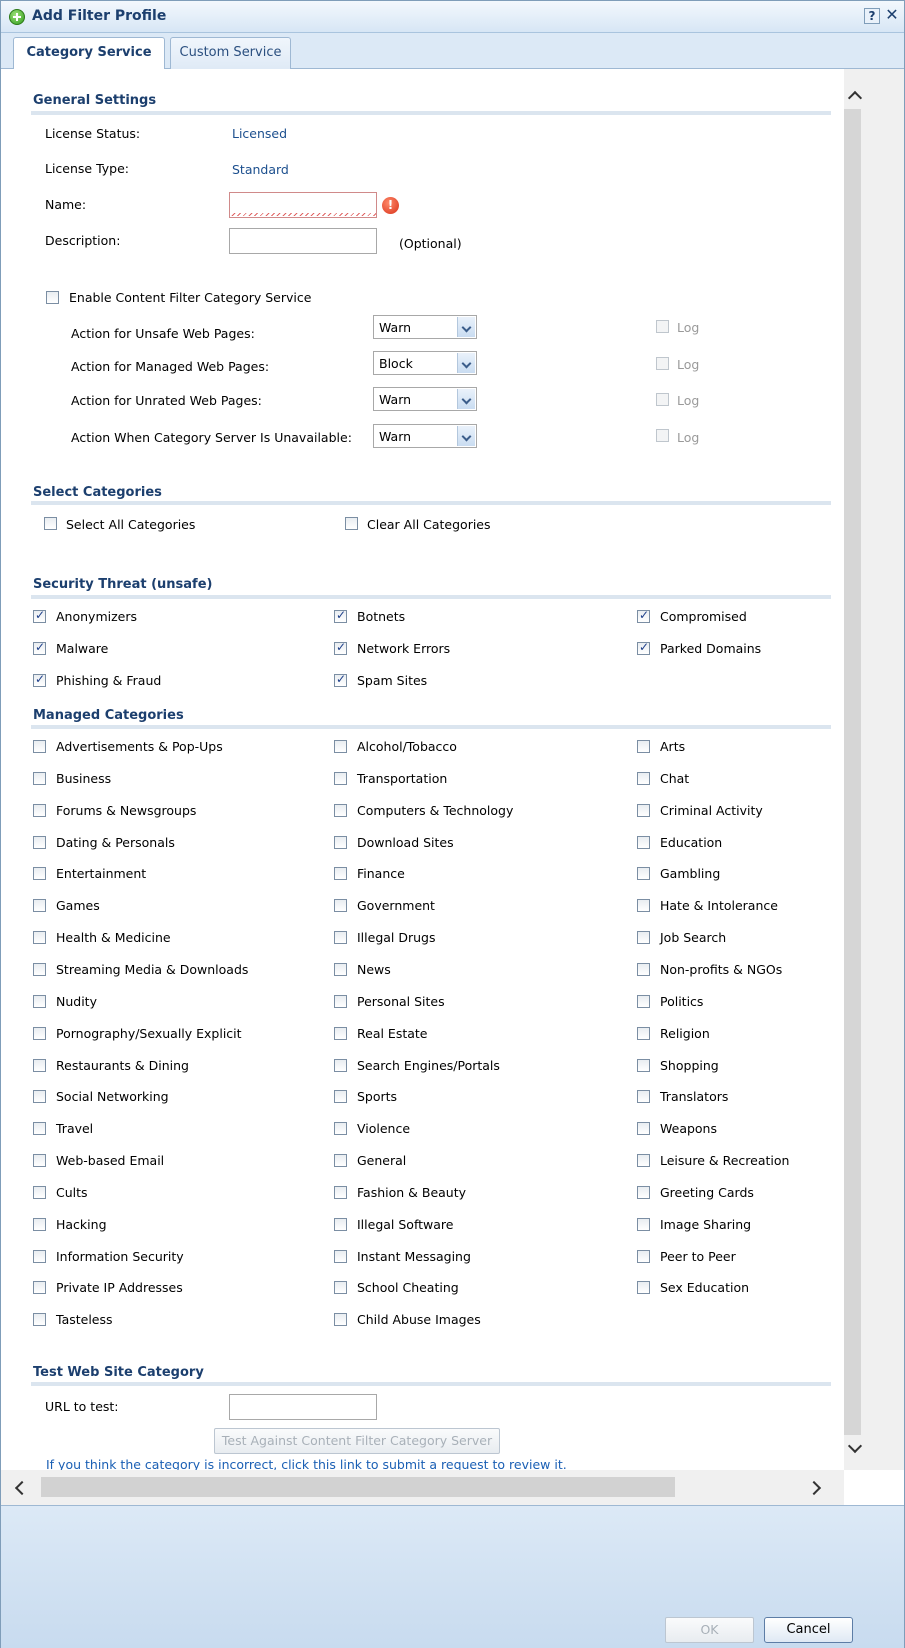  Describe the element at coordinates (874, 769) in the screenshot. I see `vertical-scrollbar` at that location.